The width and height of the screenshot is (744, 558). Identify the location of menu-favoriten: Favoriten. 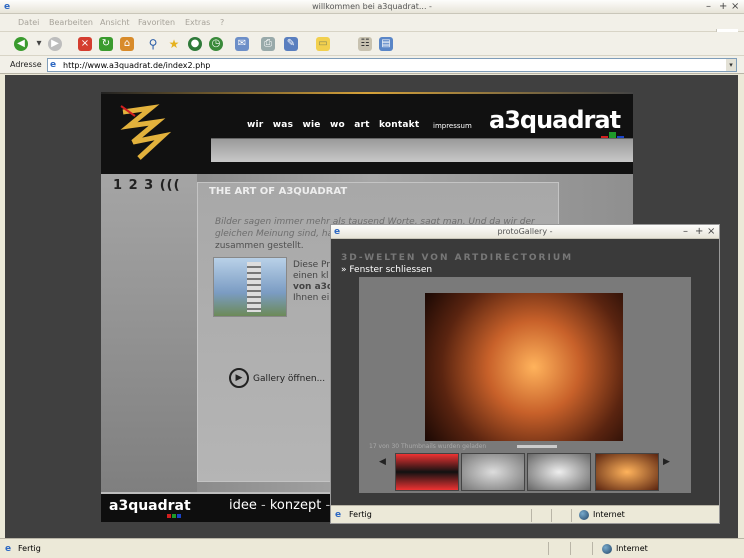
(156, 22).